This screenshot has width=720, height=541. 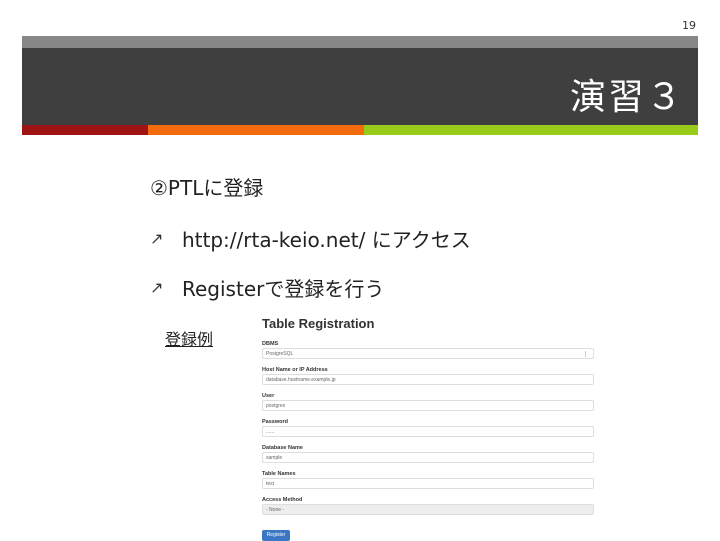 I want to click on host-input: database.hostname.example.jp, so click(x=428, y=379).